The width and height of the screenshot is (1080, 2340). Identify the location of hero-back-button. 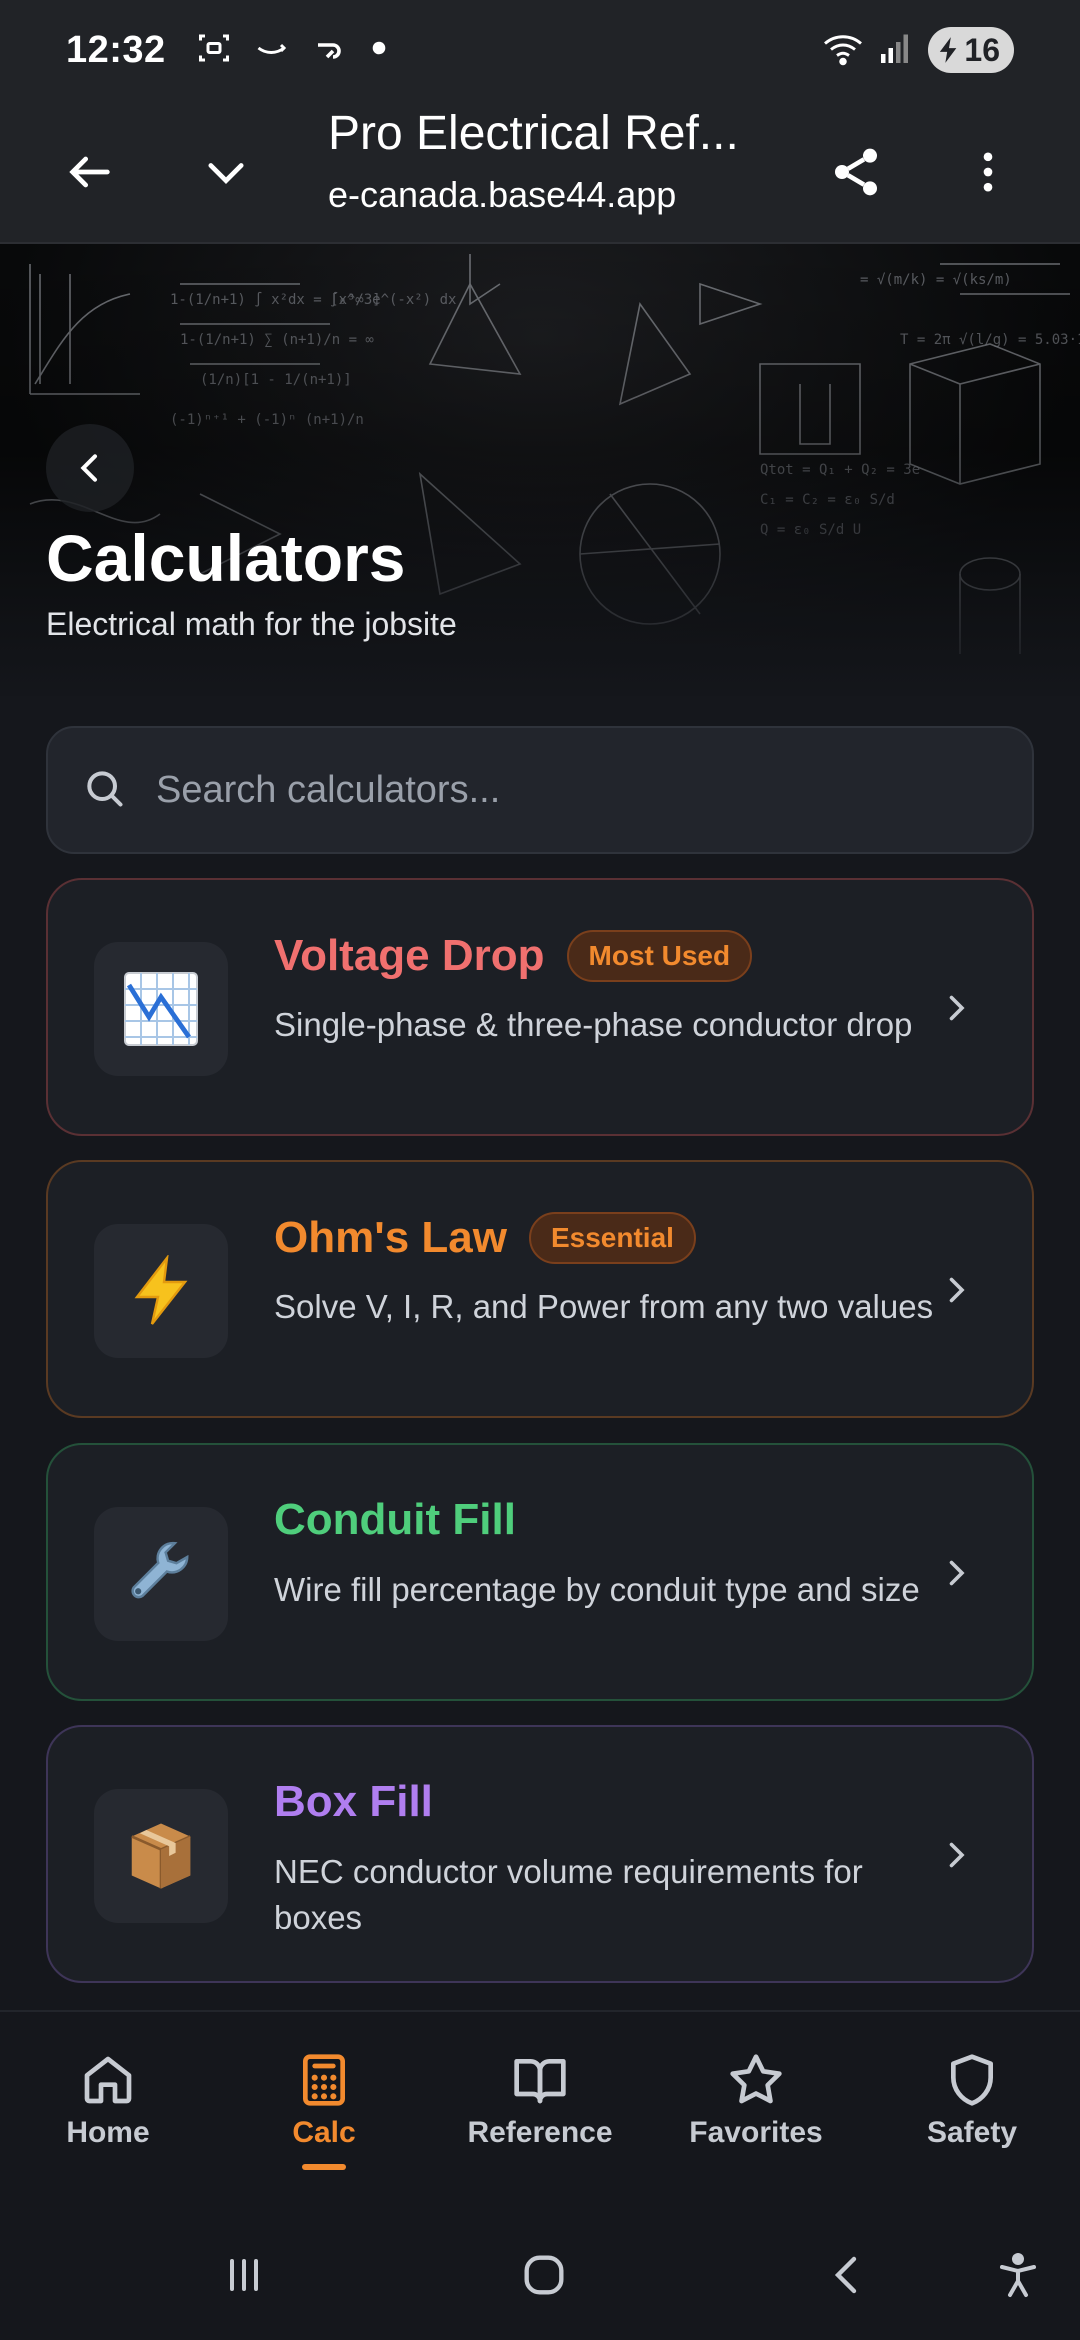
(90, 468).